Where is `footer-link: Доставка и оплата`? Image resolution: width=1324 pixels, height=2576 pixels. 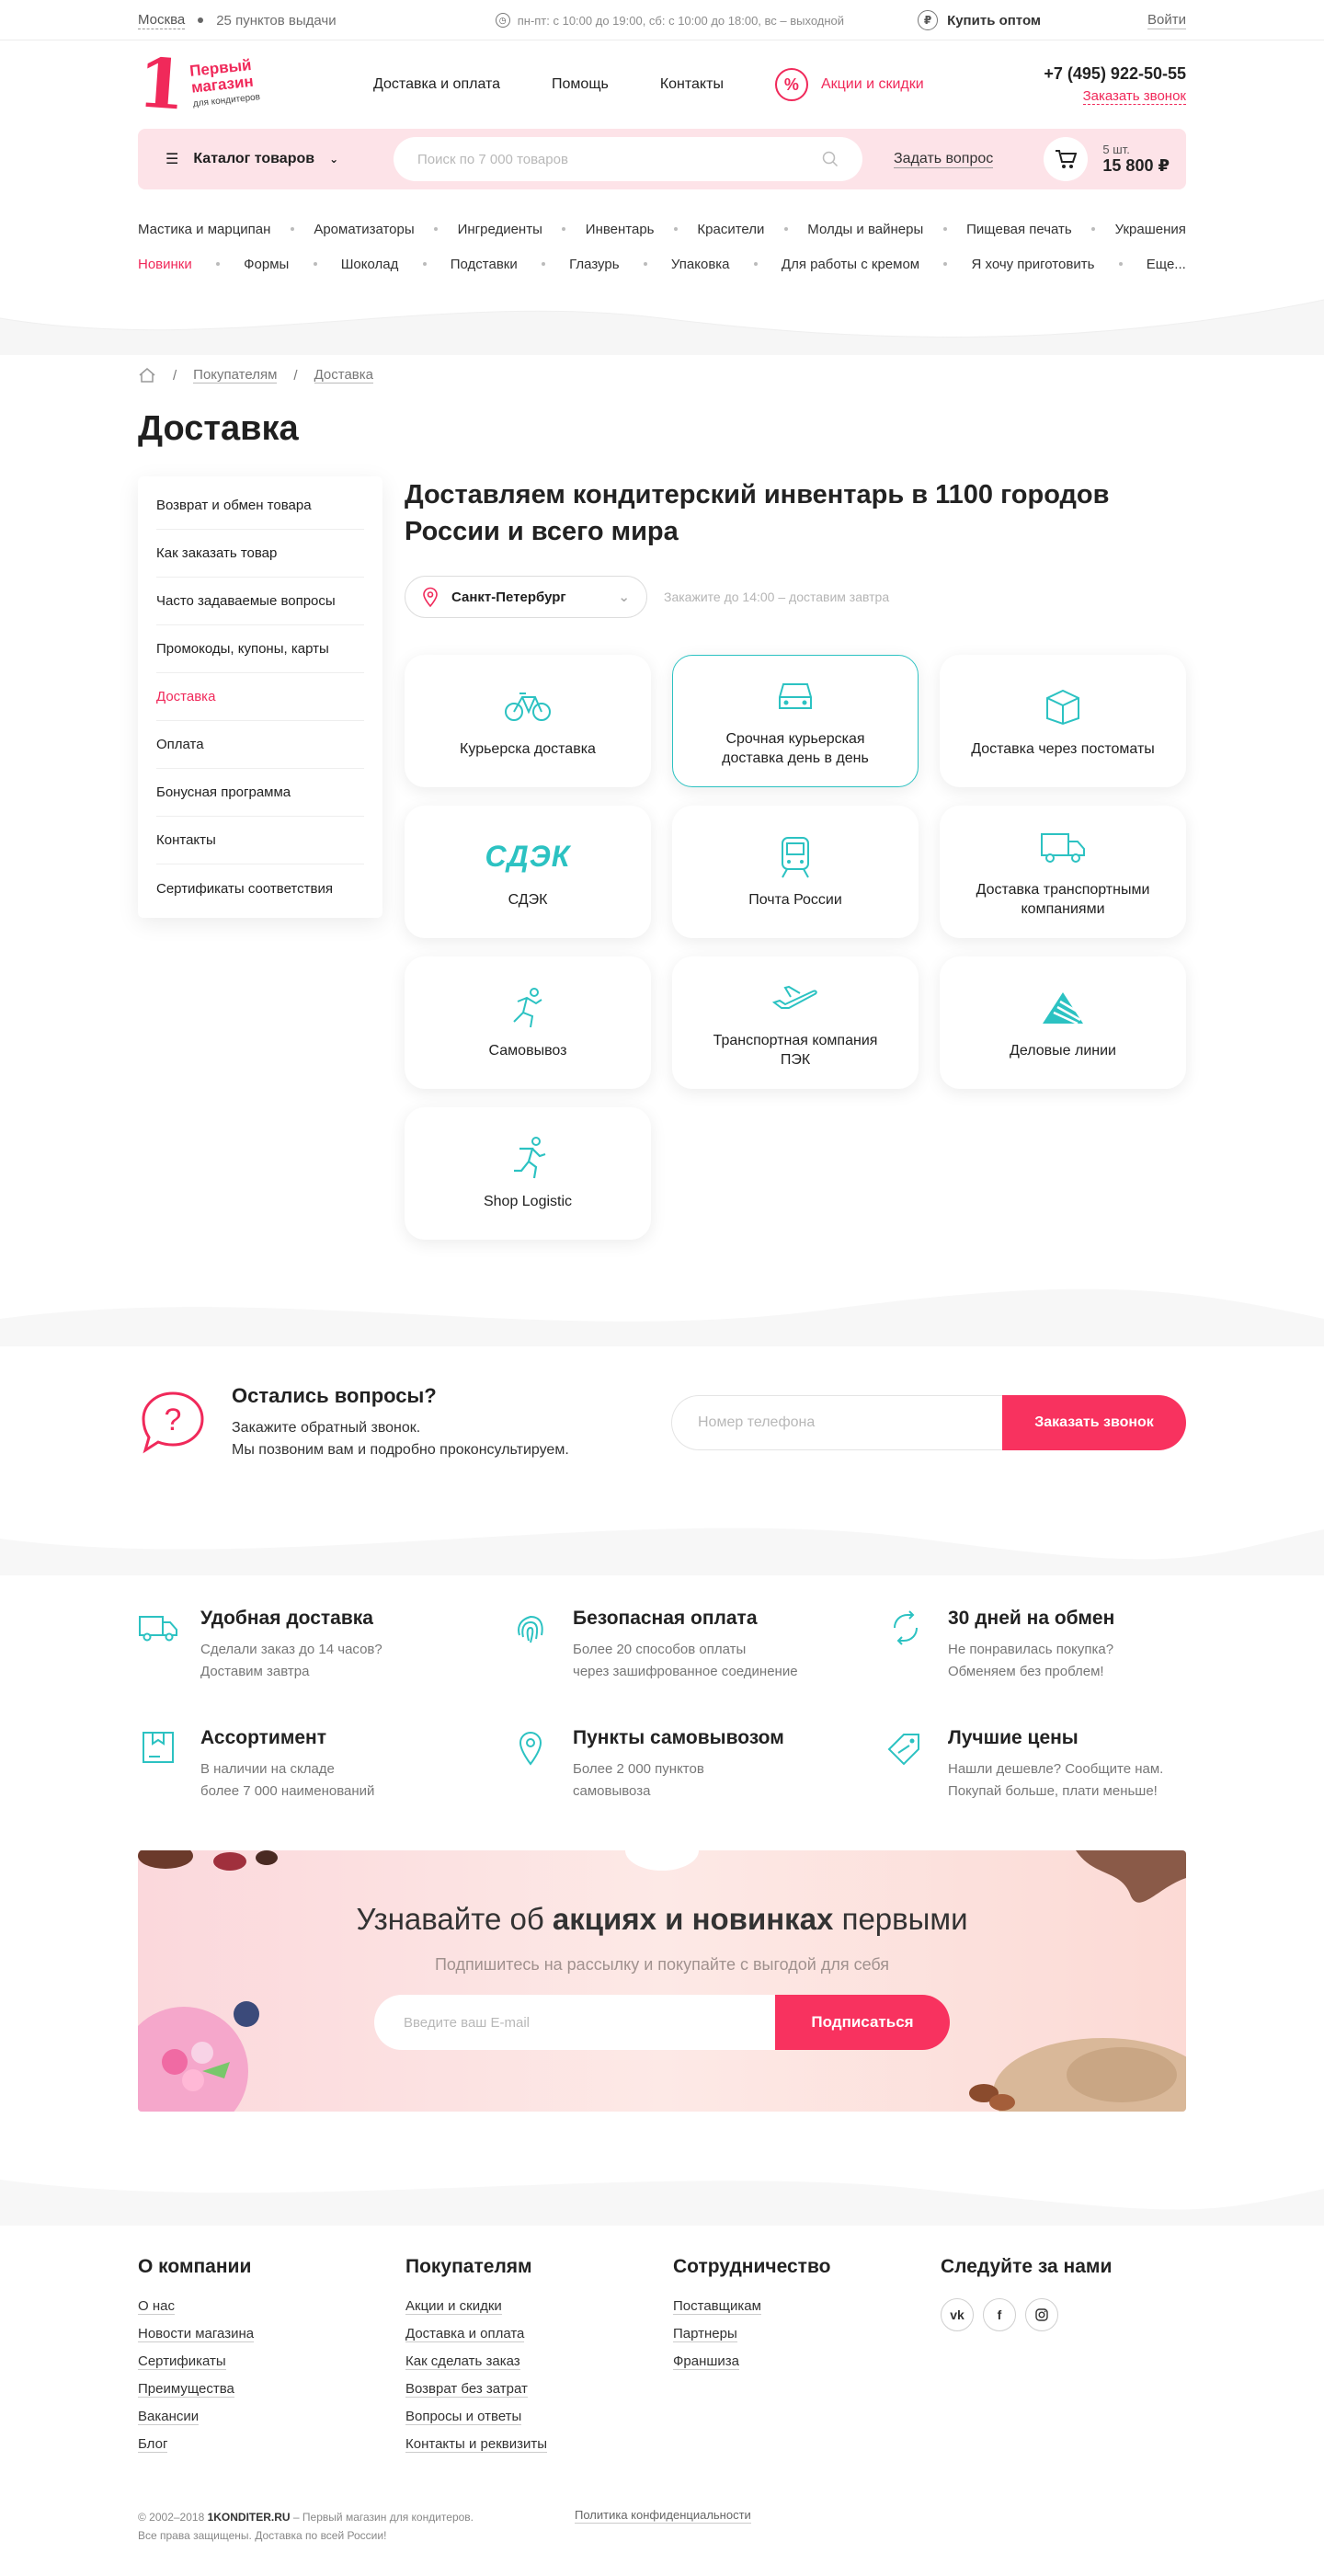 footer-link: Доставка и оплата is located at coordinates (465, 2334).